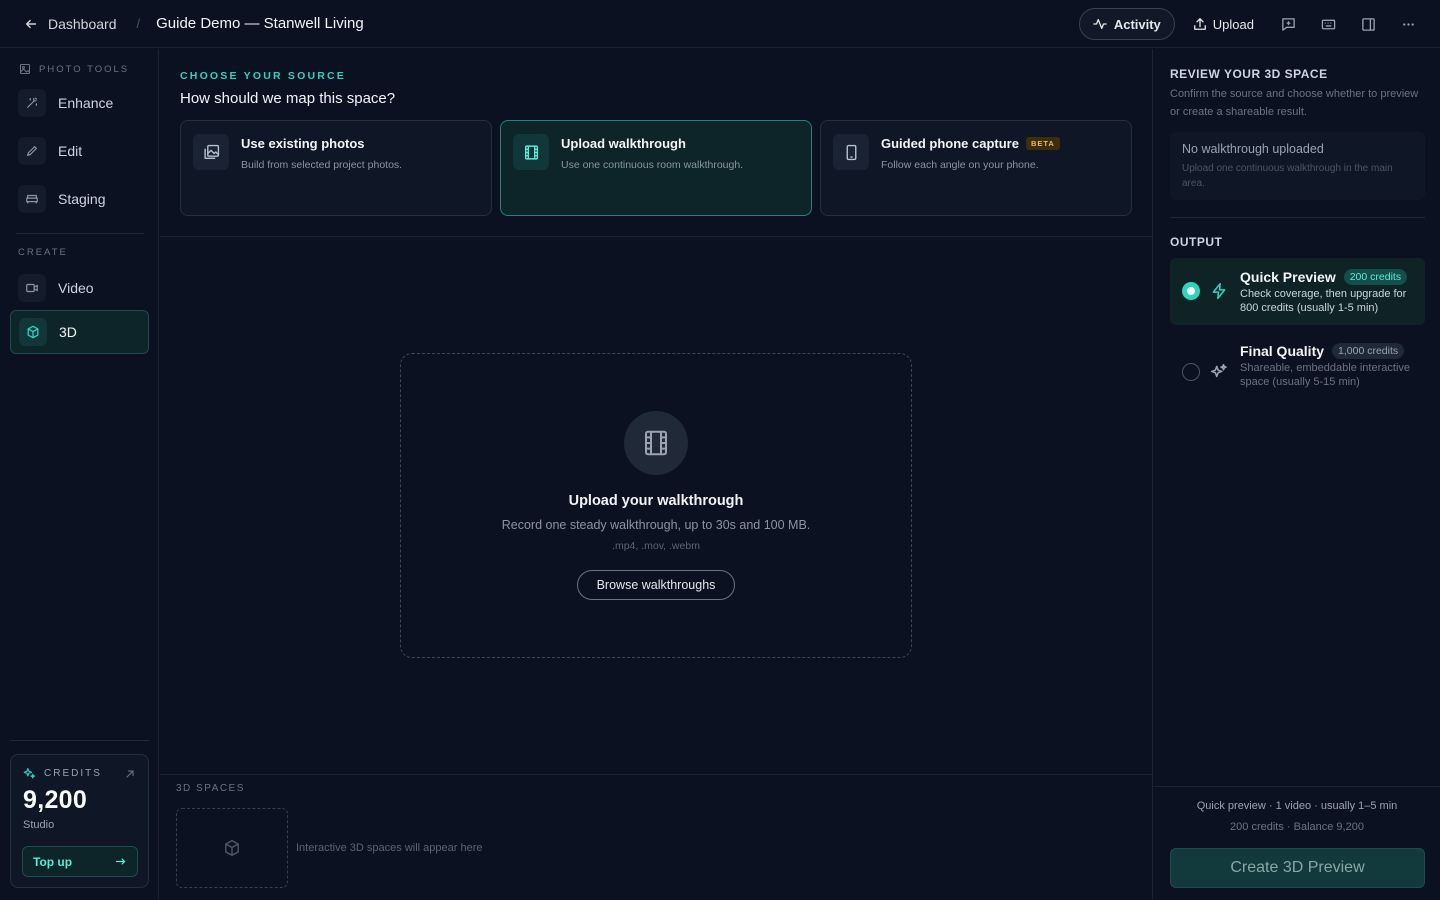  Describe the element at coordinates (1297, 217) in the screenshot. I see `review-divider` at that location.